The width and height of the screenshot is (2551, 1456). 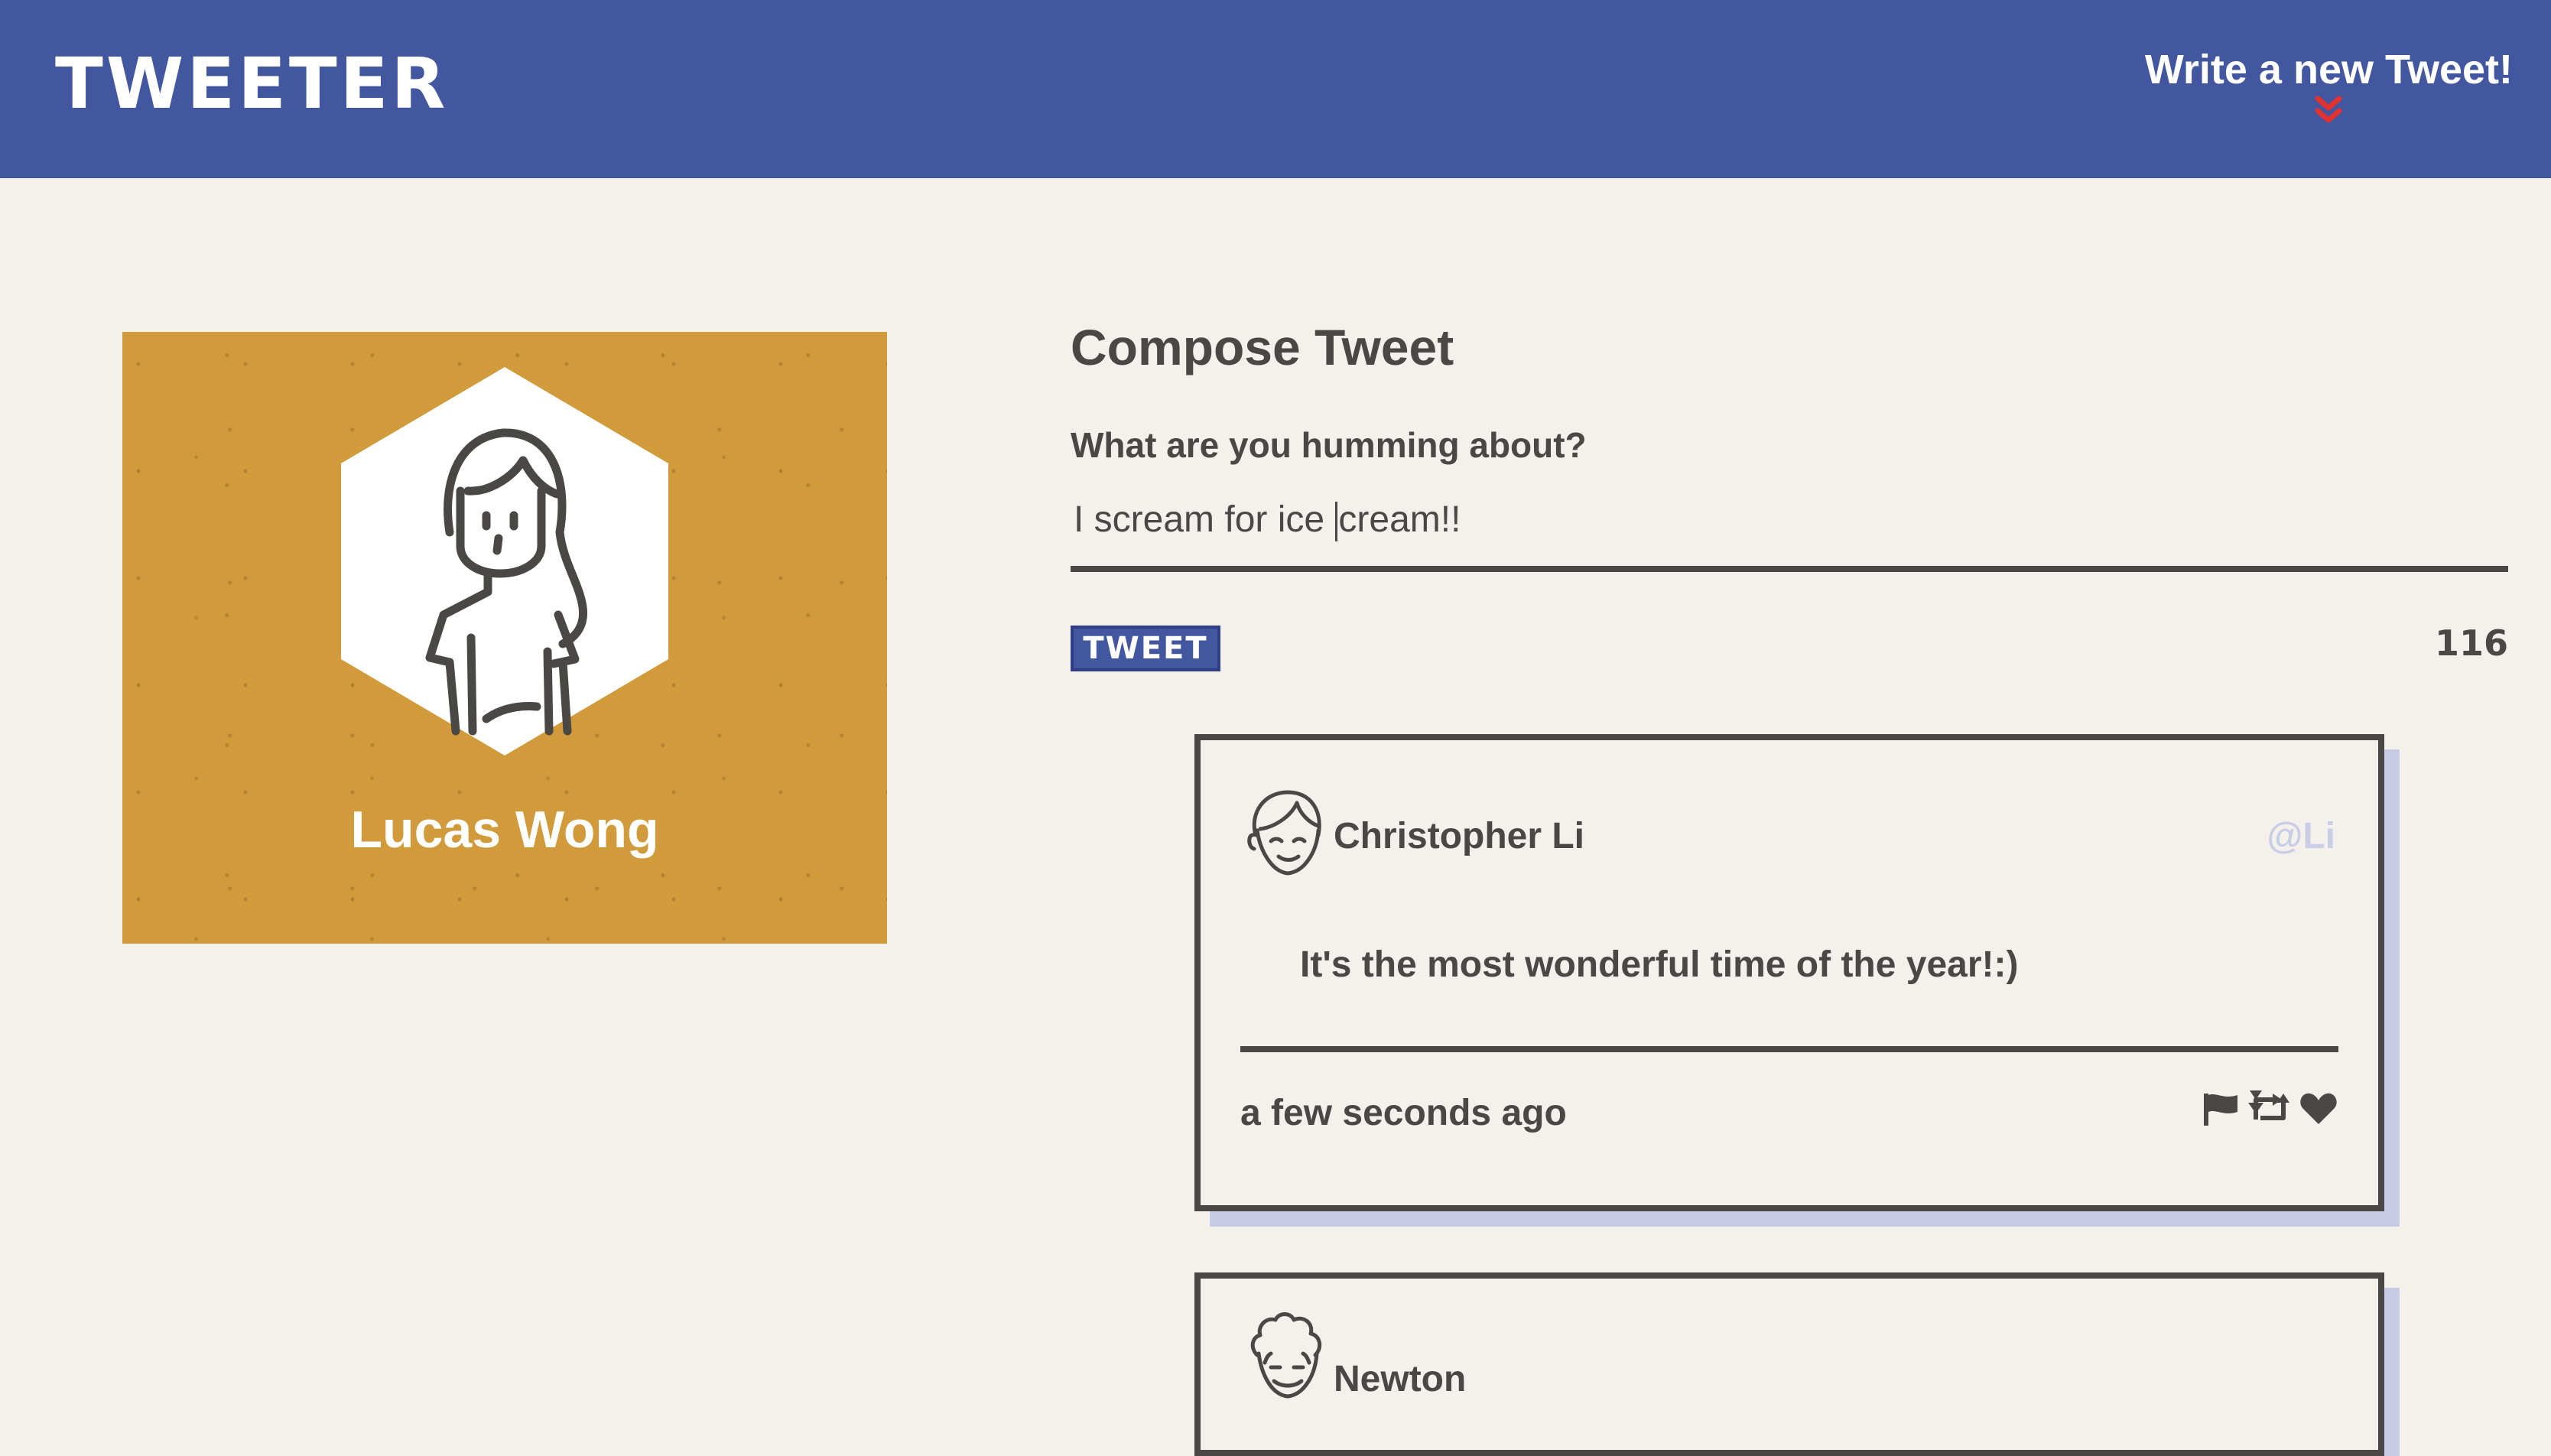 I want to click on chevron-down-double-icon, so click(x=2328, y=109).